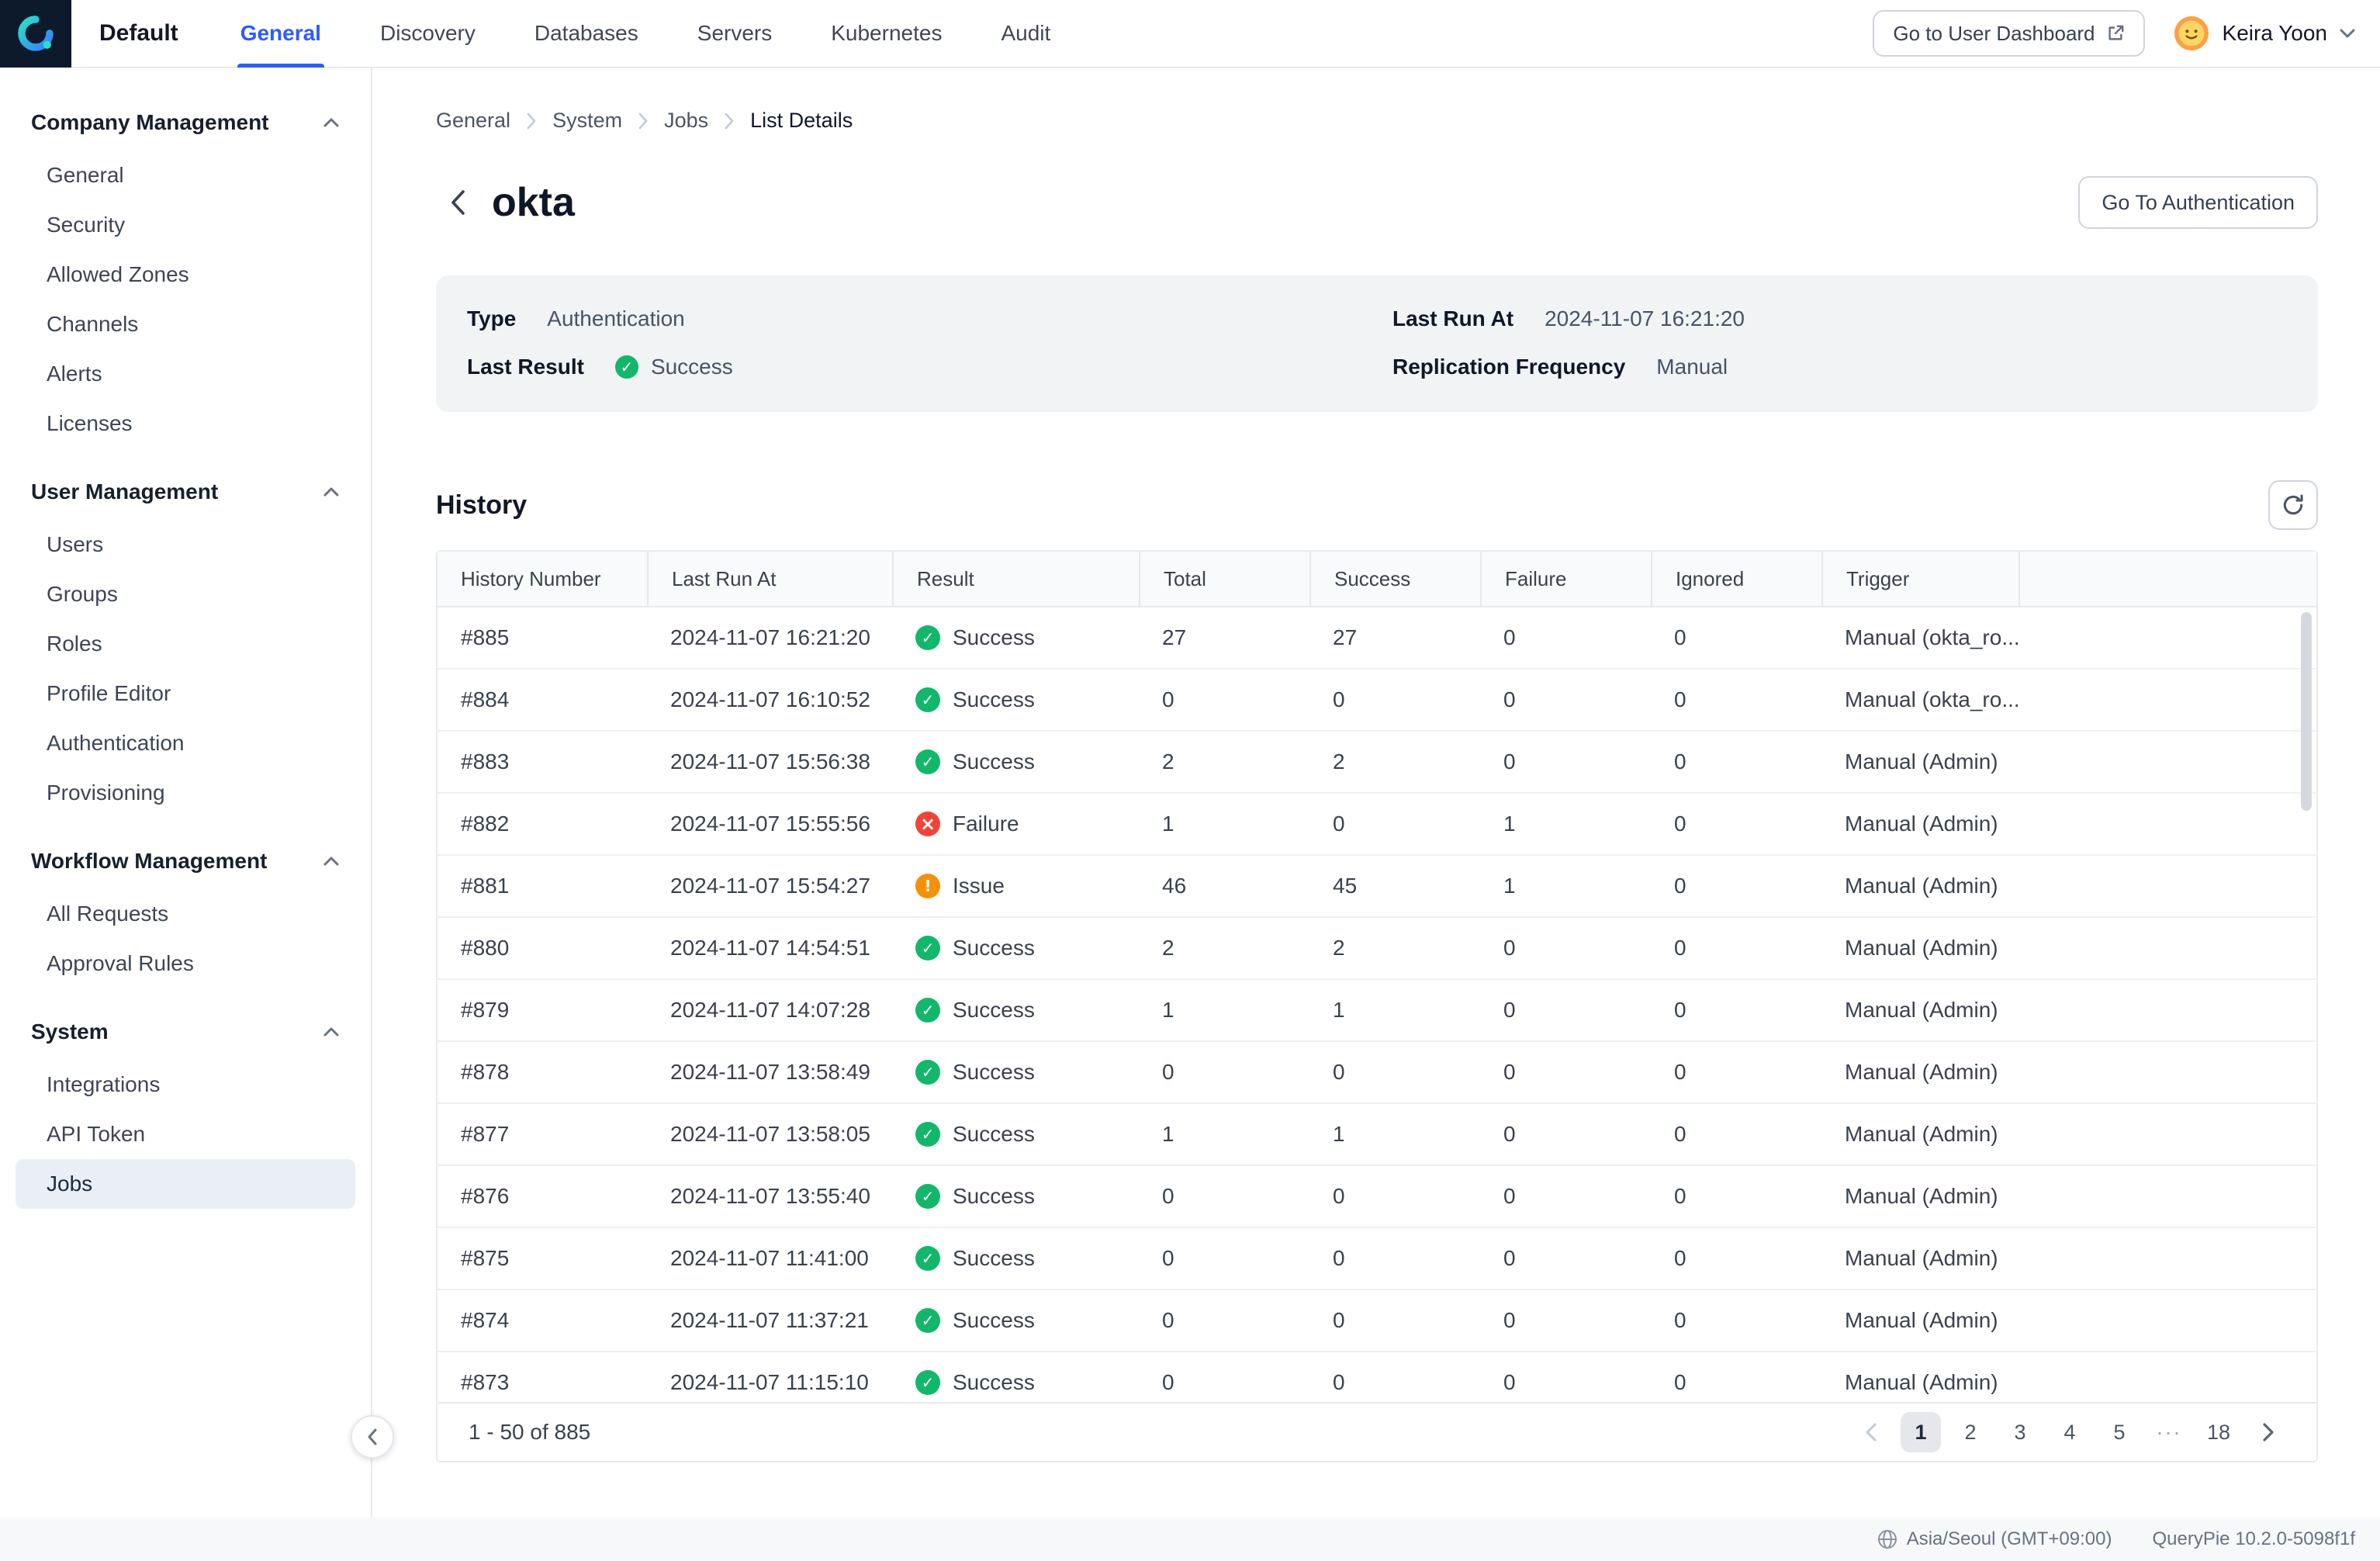 The height and width of the screenshot is (1561, 2380). What do you see at coordinates (185, 743) in the screenshot?
I see `sidebar-item-authentication: Authentication` at bounding box center [185, 743].